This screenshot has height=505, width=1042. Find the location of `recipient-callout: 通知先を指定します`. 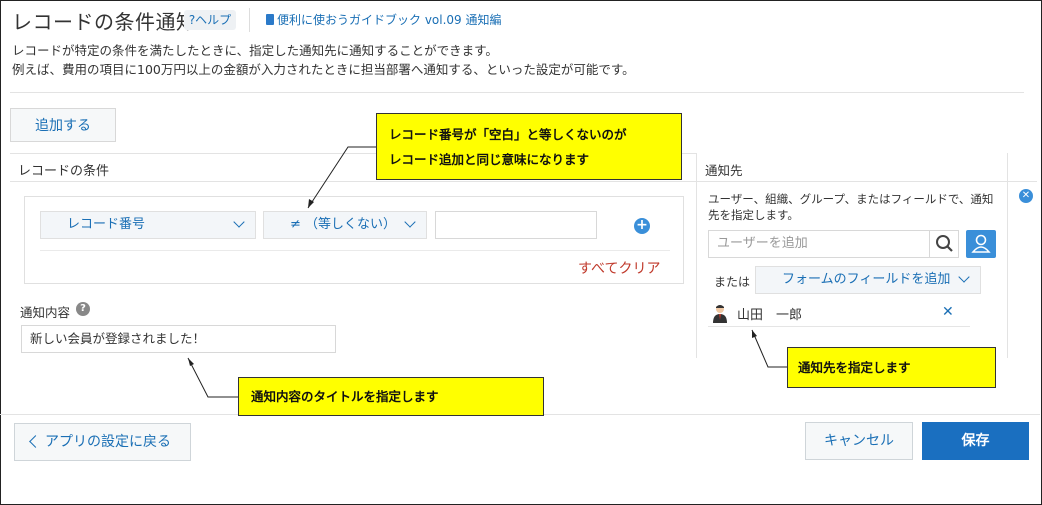

recipient-callout: 通知先を指定します is located at coordinates (891, 367).